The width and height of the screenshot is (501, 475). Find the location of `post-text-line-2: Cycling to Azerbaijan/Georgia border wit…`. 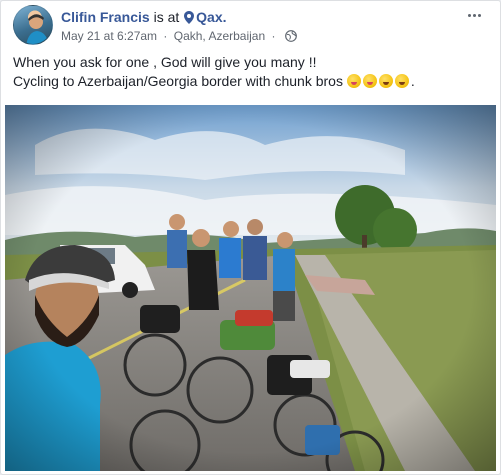

post-text-line-2: Cycling to Azerbaijan/Georgia border wit… is located at coordinates (250, 81).